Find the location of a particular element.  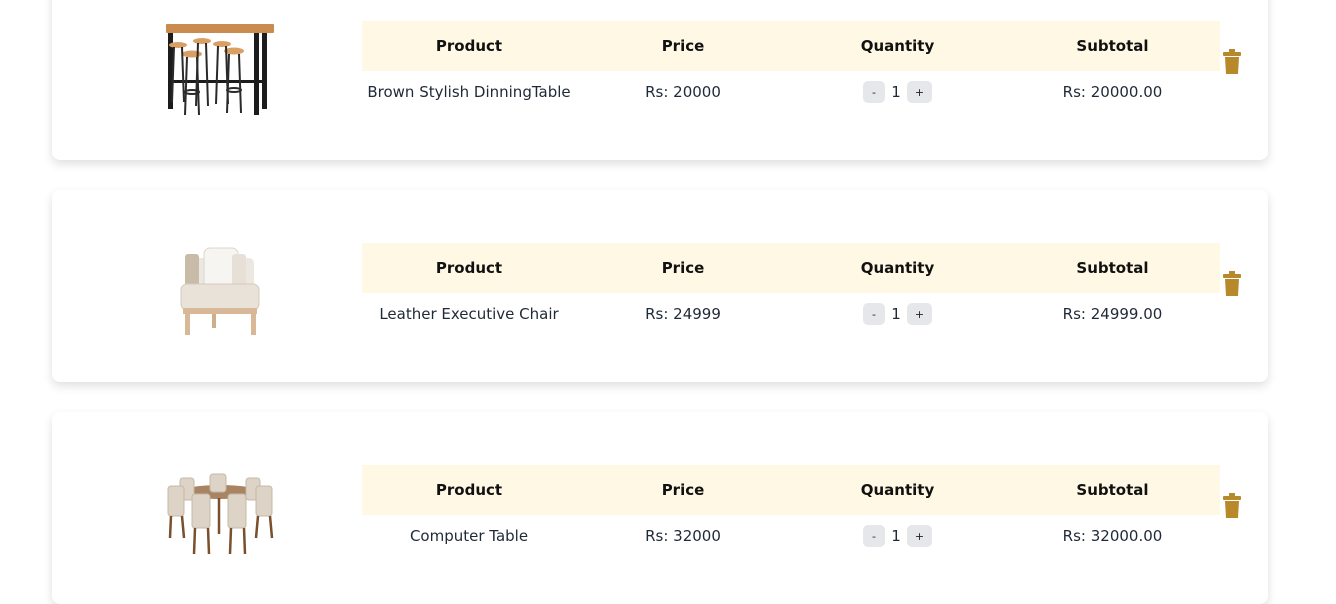

cushioned-chair-image is located at coordinates (220, 291).